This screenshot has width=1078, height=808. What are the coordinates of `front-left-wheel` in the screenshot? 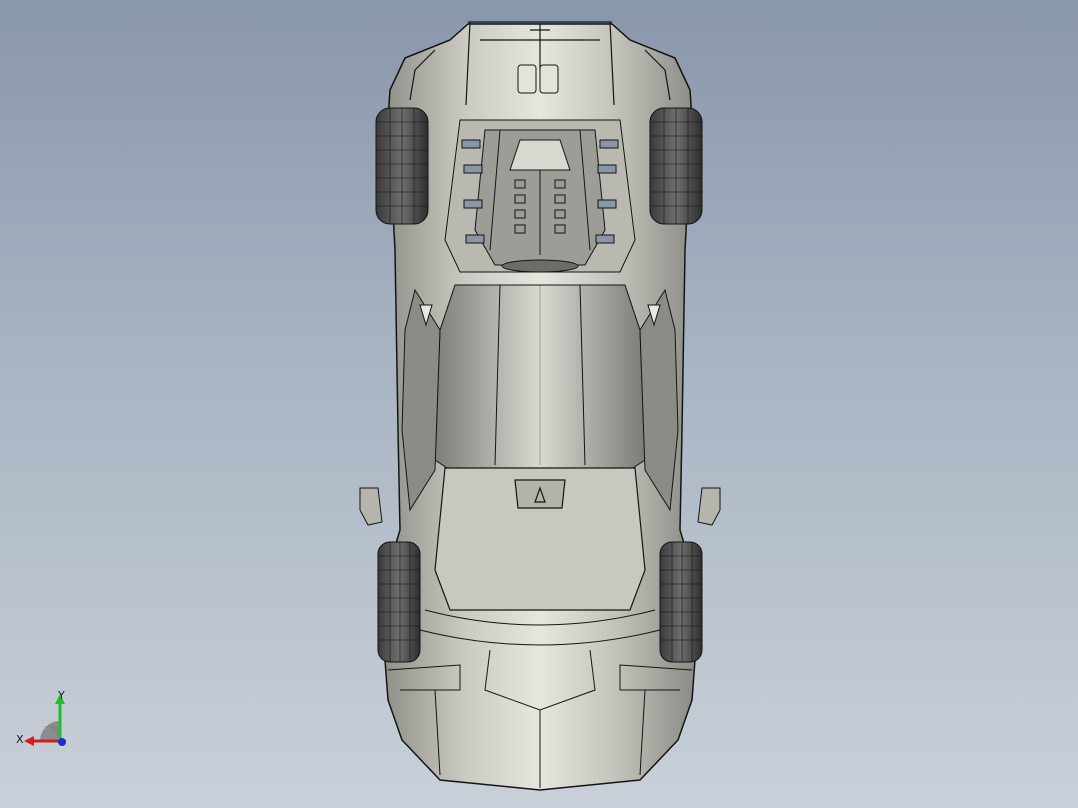 It's located at (399, 602).